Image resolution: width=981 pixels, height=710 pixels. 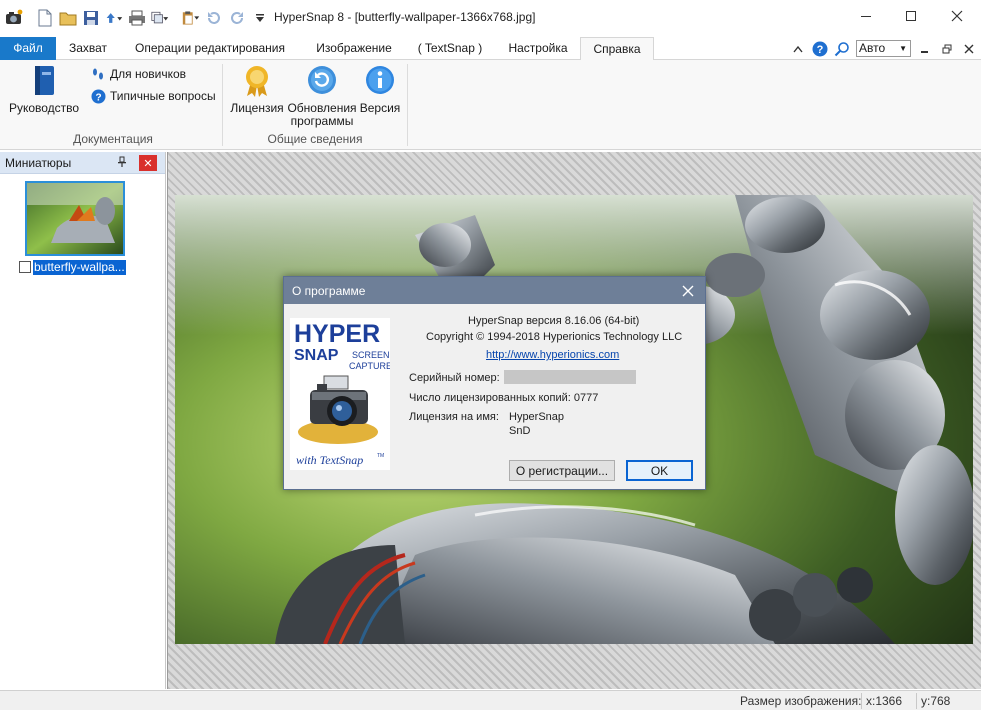 I want to click on zoom-select: Авто ▼, so click(x=883, y=48).